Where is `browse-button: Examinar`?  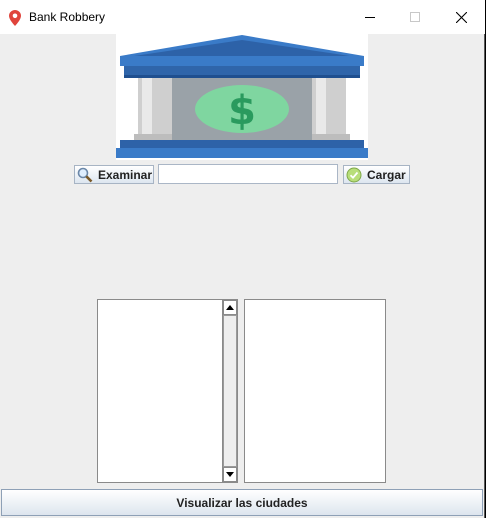 browse-button: Examinar is located at coordinates (114, 174).